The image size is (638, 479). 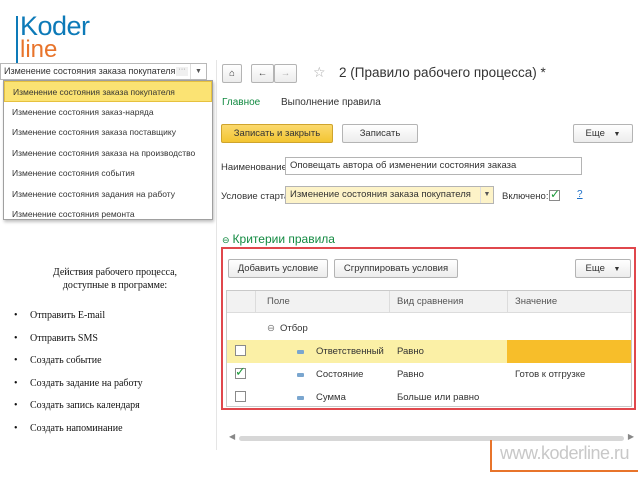 What do you see at coordinates (216, 255) in the screenshot?
I see `panel-divider` at bounding box center [216, 255].